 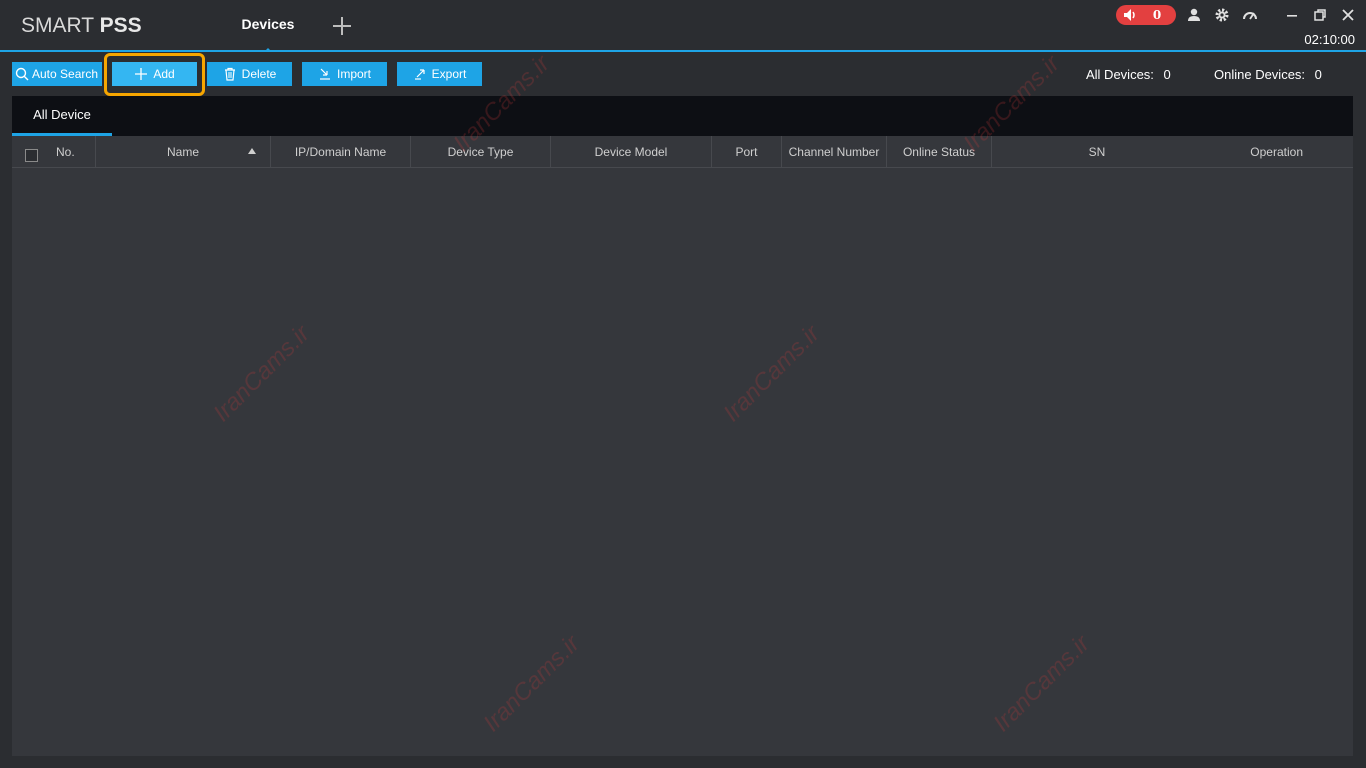 I want to click on column-device-type-label: Device Type, so click(x=480, y=151).